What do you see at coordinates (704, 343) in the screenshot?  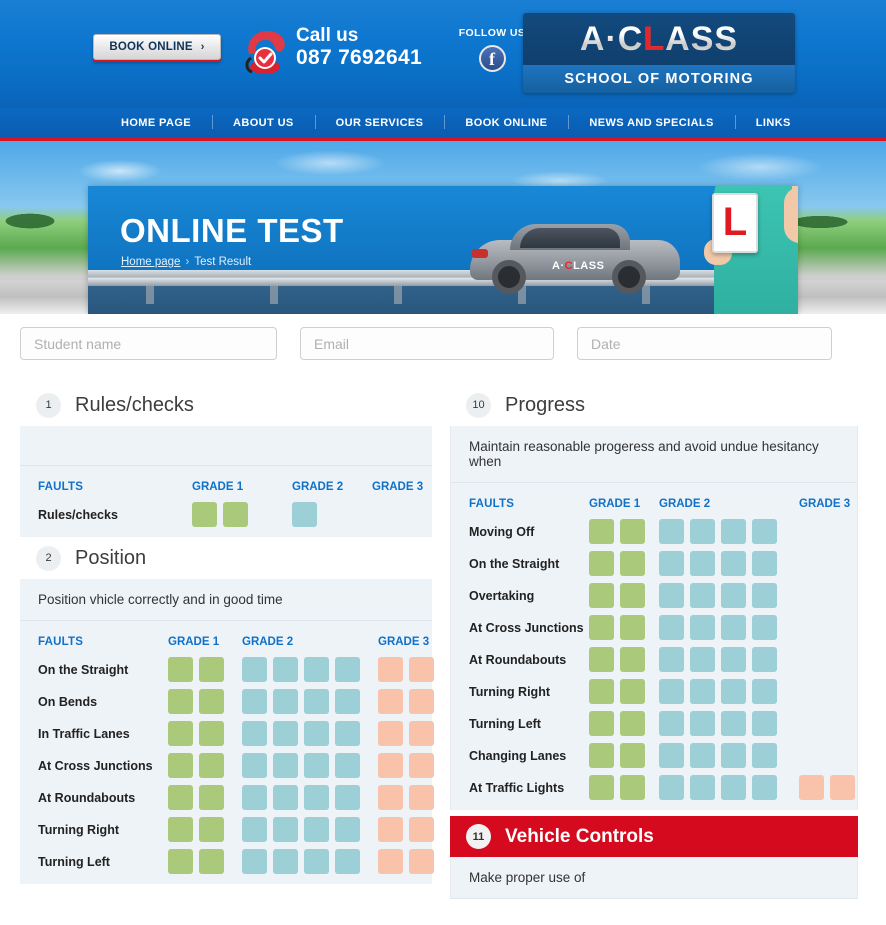 I see `date-input: Date` at bounding box center [704, 343].